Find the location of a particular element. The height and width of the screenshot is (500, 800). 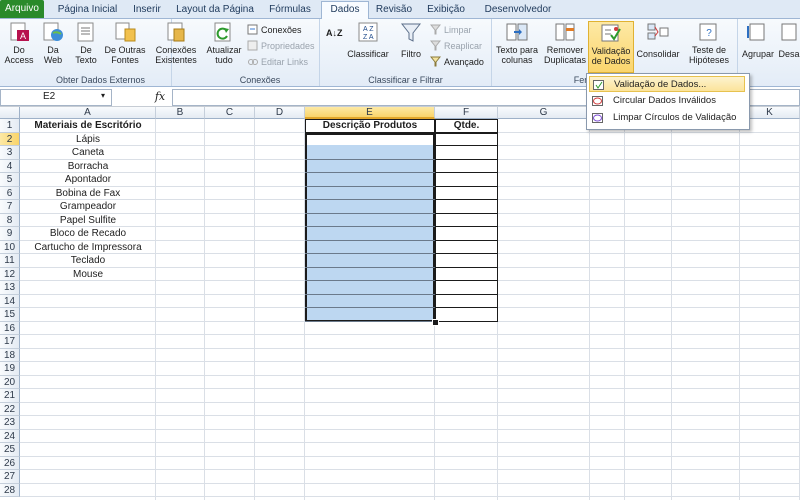

tab-arquivo: Arquivo is located at coordinates (22, 9).